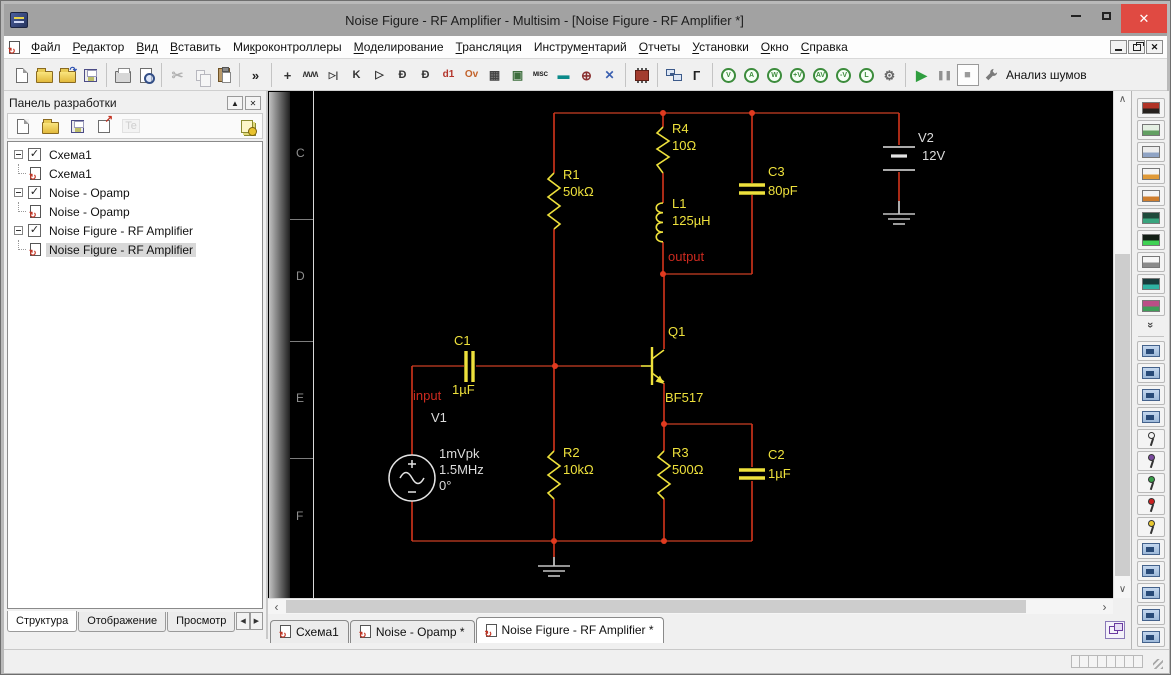  Describe the element at coordinates (720, 47) in the screenshot. I see `menu-item-10: Установки` at that location.